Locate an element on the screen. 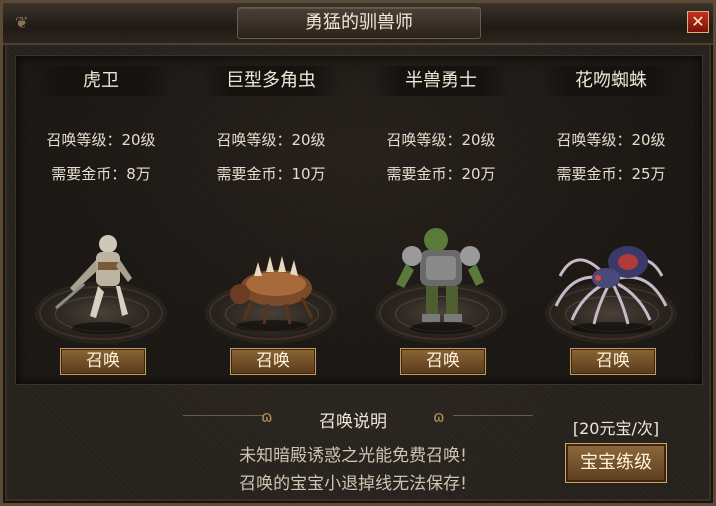 Image resolution: width=716 pixels, height=506 pixels. monster-name: 花吻蜘蛛 is located at coordinates (611, 80).